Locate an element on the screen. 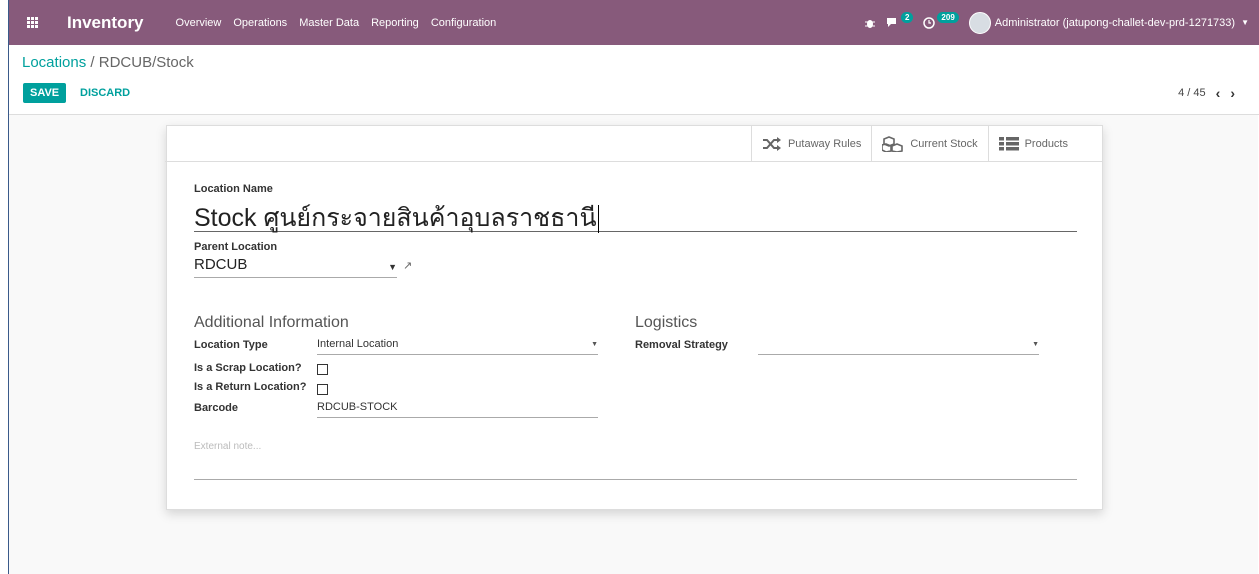  location-type-label: Location Type is located at coordinates (231, 345).